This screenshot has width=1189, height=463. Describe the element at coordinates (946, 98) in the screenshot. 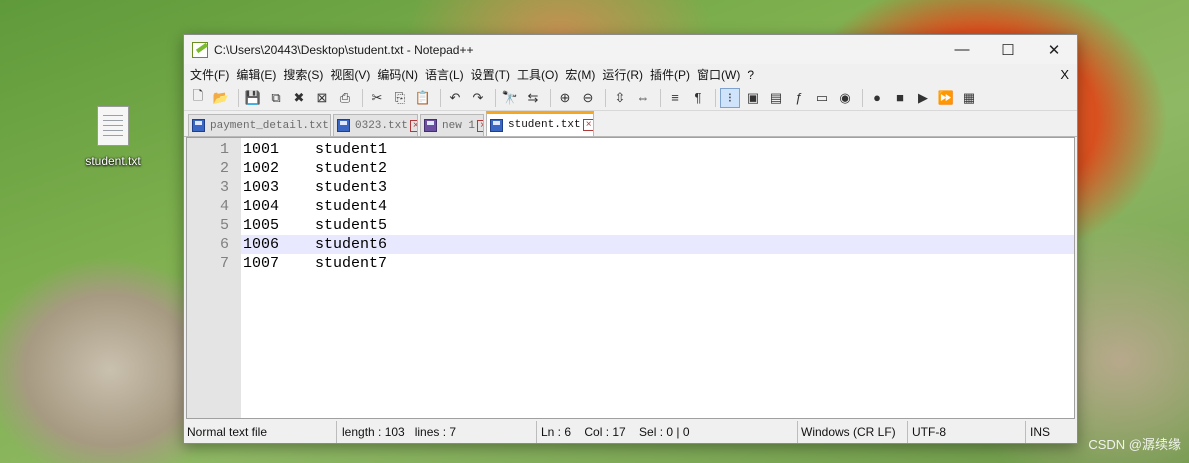

I see `run-macro-multiple-icon: ⏩` at that location.